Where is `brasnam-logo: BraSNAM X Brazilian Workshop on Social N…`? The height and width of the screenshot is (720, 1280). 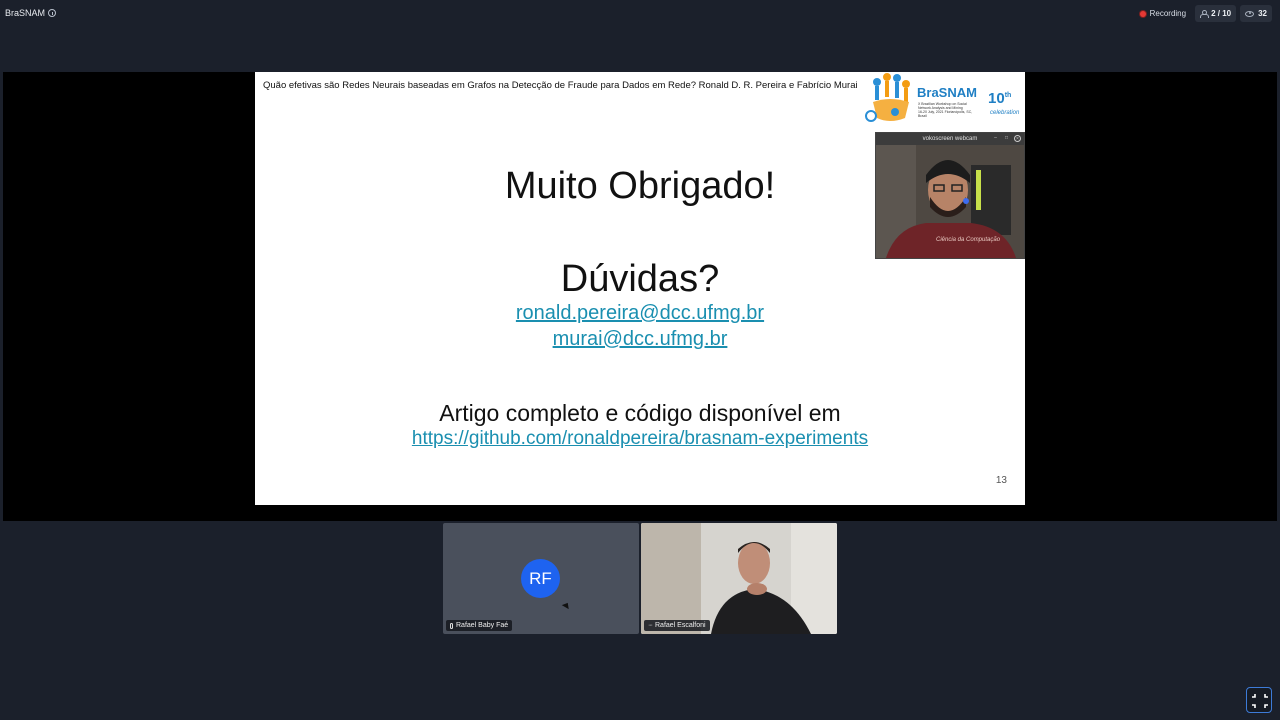
brasnam-logo: BraSNAM X Brazilian Workshop on Social N… is located at coordinates (945, 100).